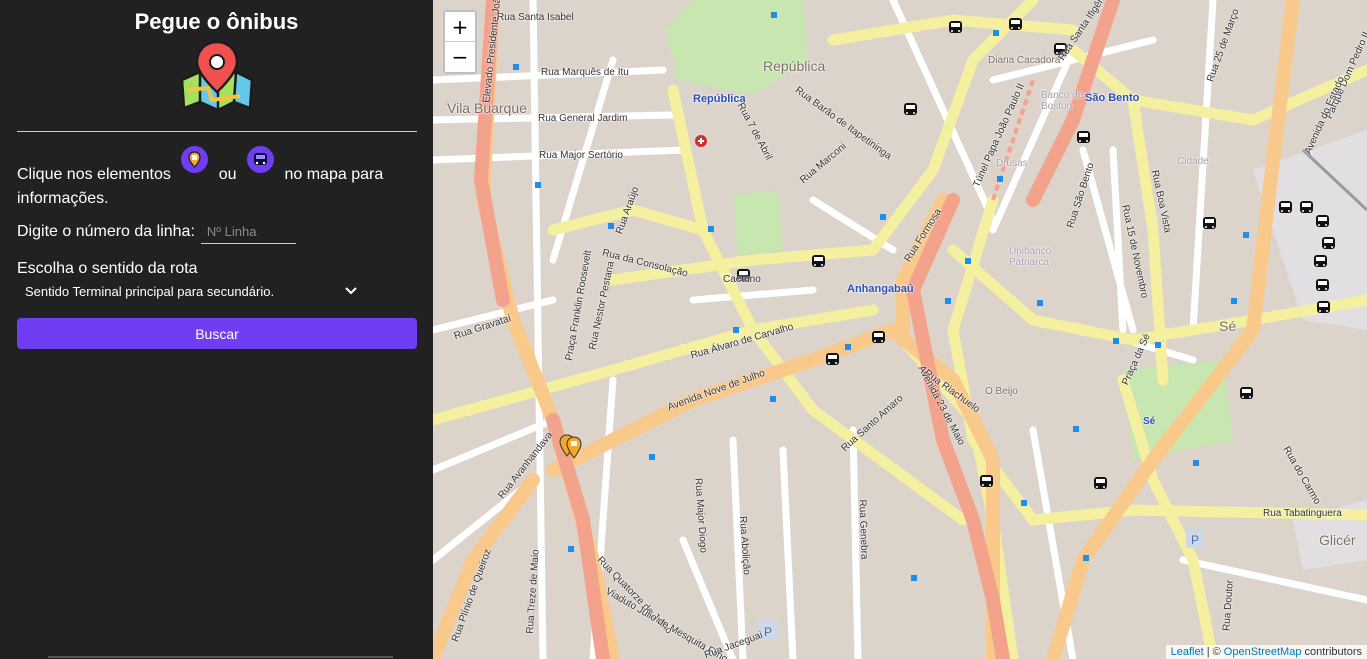 This screenshot has width=1367, height=659. Describe the element at coordinates (261, 159) in the screenshot. I see `bus-marker-icon` at that location.